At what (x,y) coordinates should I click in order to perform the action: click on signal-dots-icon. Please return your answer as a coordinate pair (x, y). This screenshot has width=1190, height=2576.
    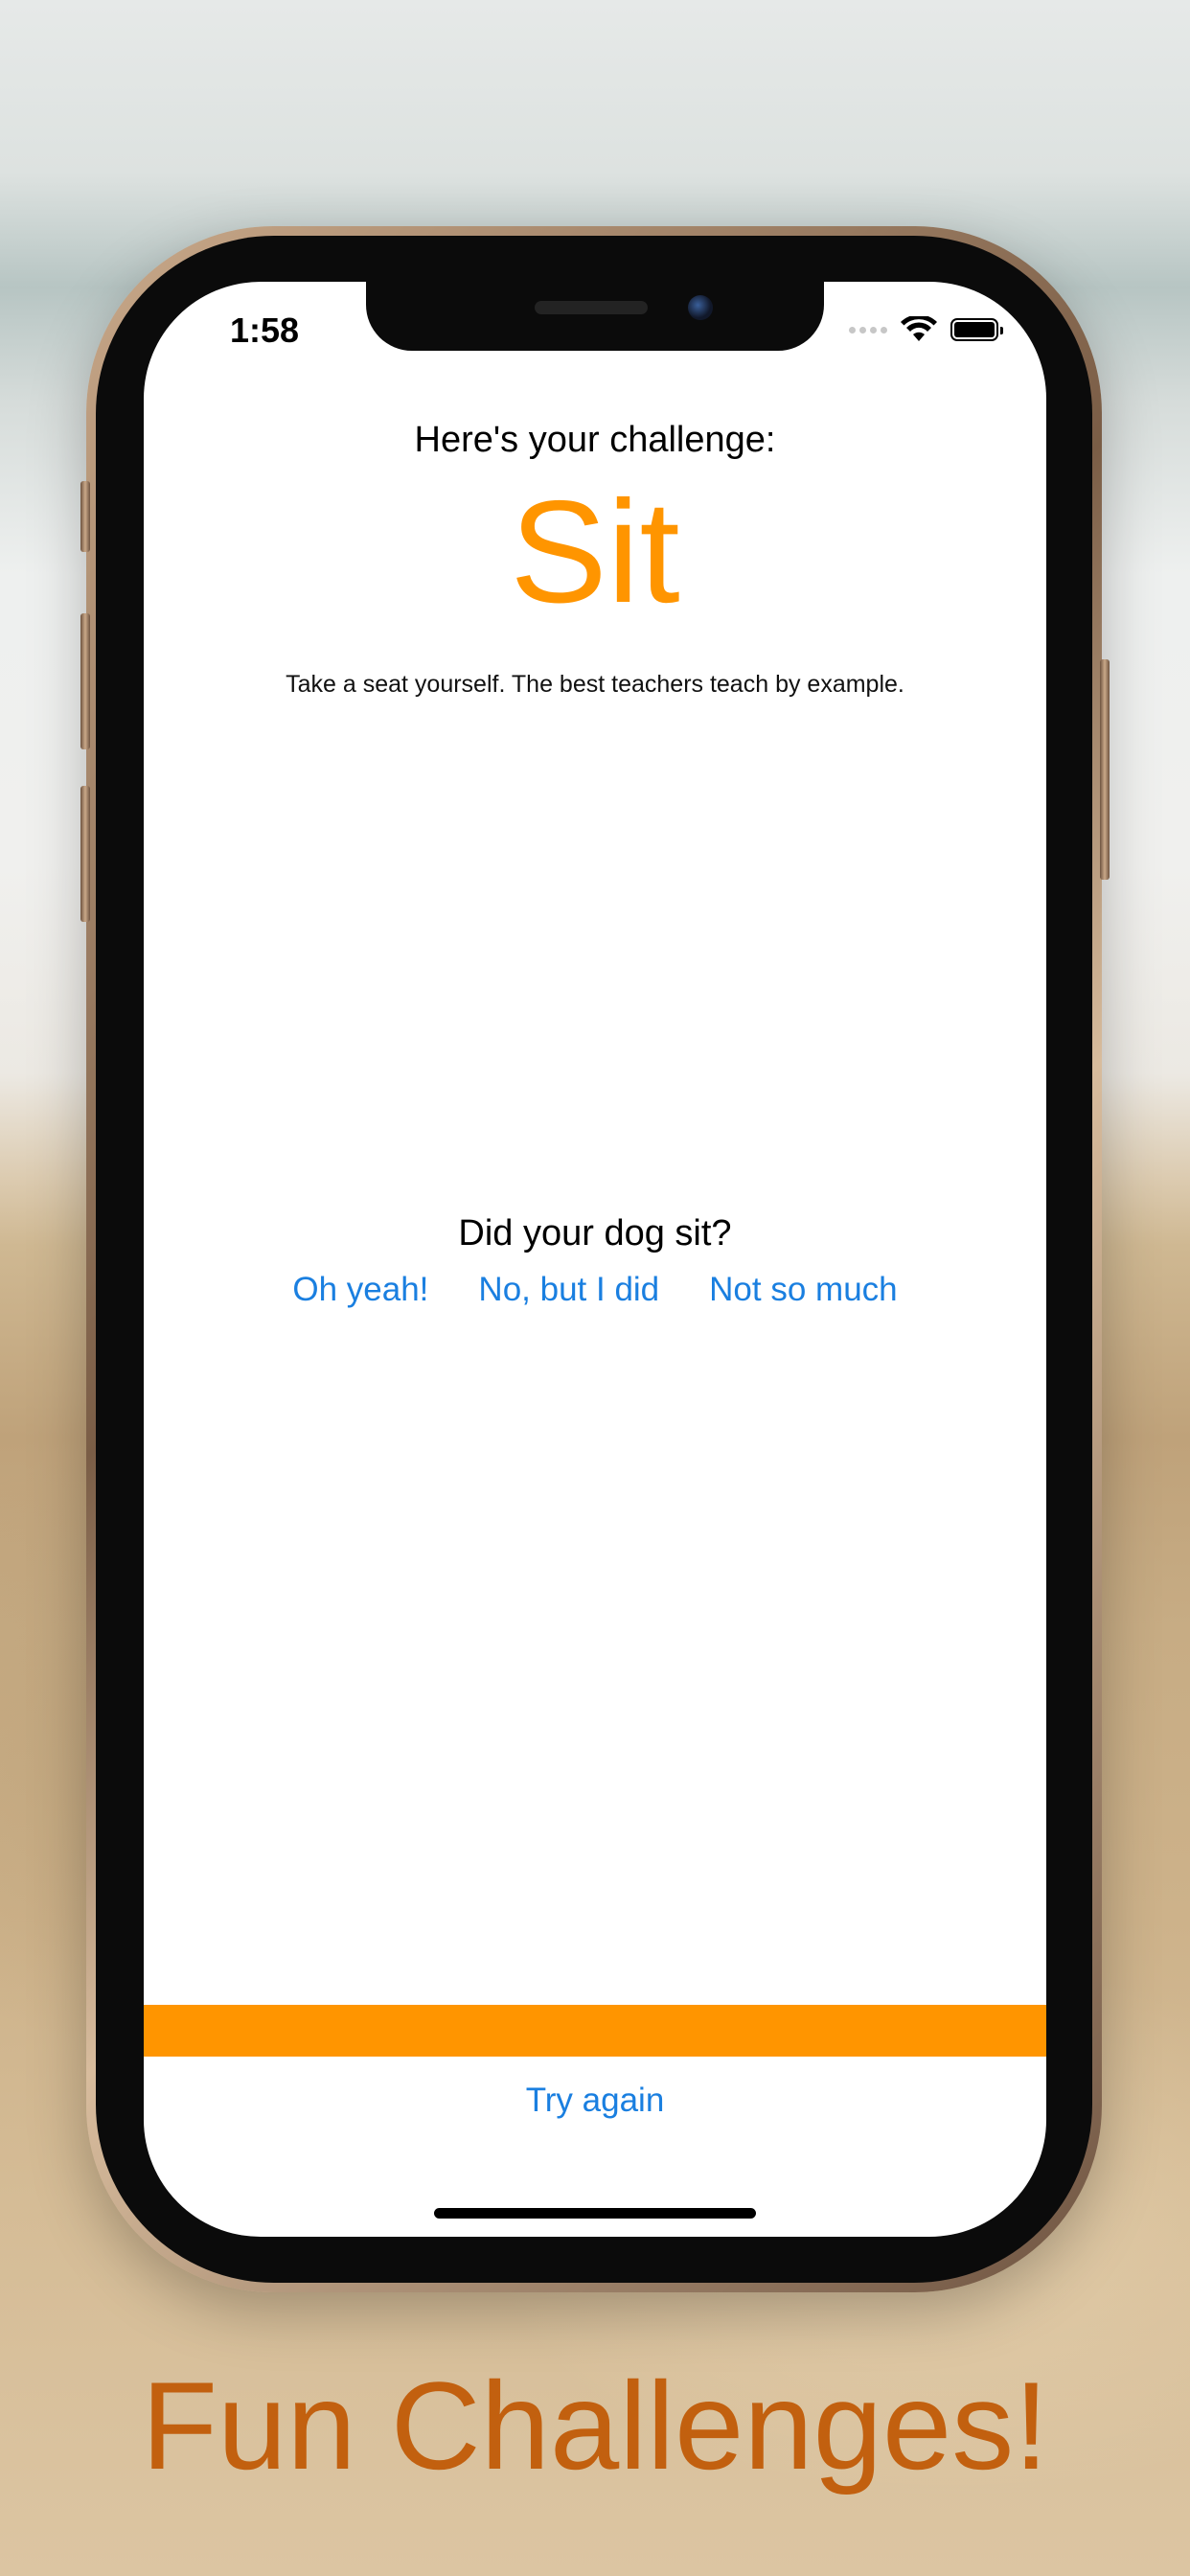
    Looking at the image, I should click on (868, 330).